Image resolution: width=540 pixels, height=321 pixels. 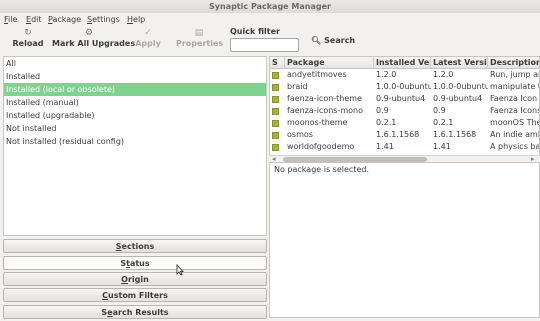 What do you see at coordinates (136, 19) in the screenshot?
I see `menu-help: Help` at bounding box center [136, 19].